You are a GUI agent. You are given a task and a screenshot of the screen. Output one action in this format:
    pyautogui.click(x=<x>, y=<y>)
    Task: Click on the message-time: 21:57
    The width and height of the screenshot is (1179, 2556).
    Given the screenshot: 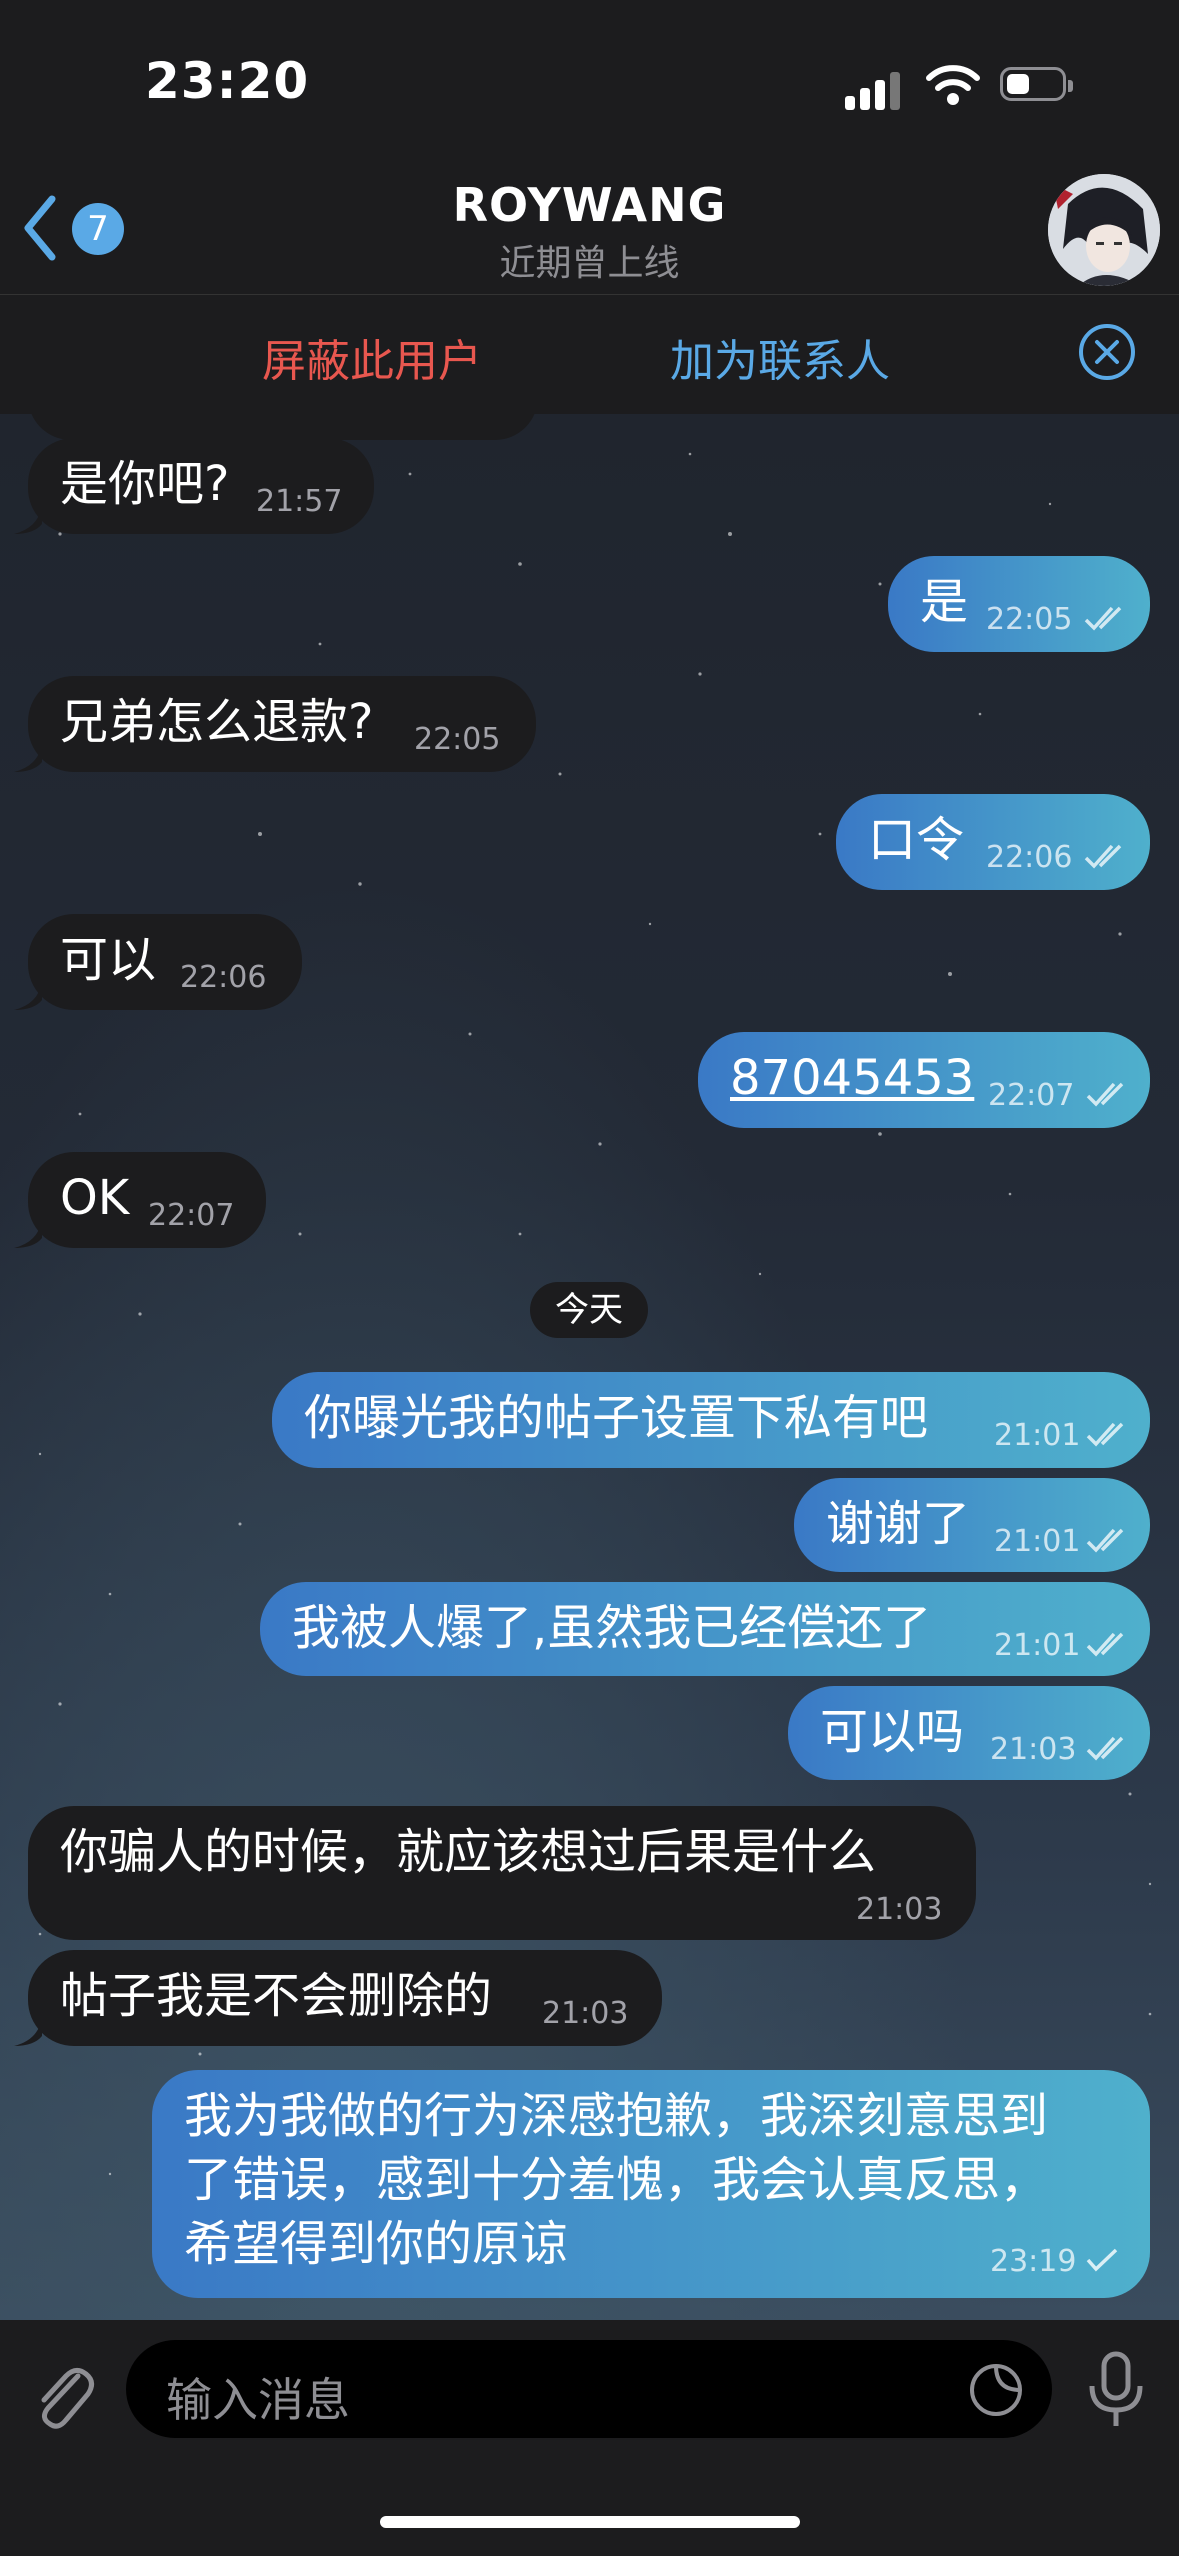 What is the action you would take?
    pyautogui.click(x=299, y=501)
    